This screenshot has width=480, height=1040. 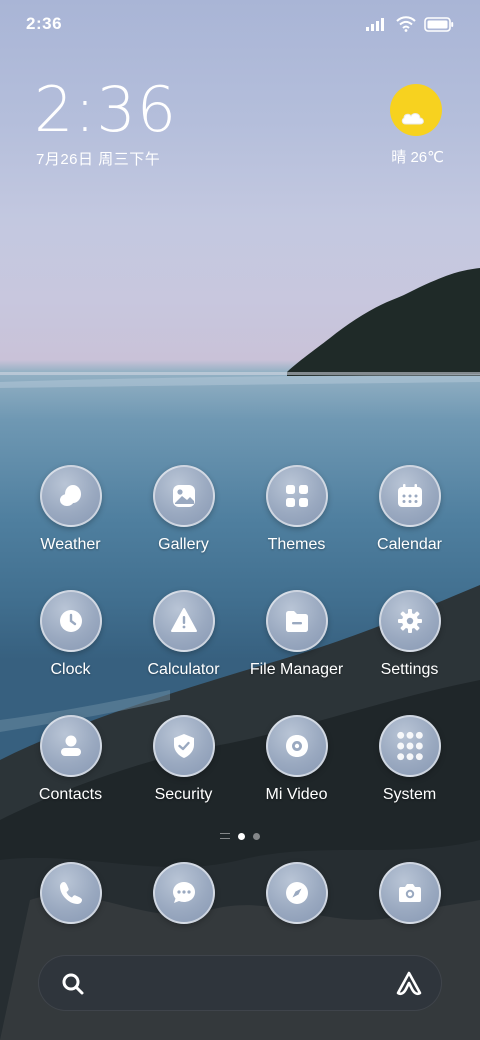 I want to click on clock-widget: 2:36 7月26日 周三下午, so click(x=144, y=121).